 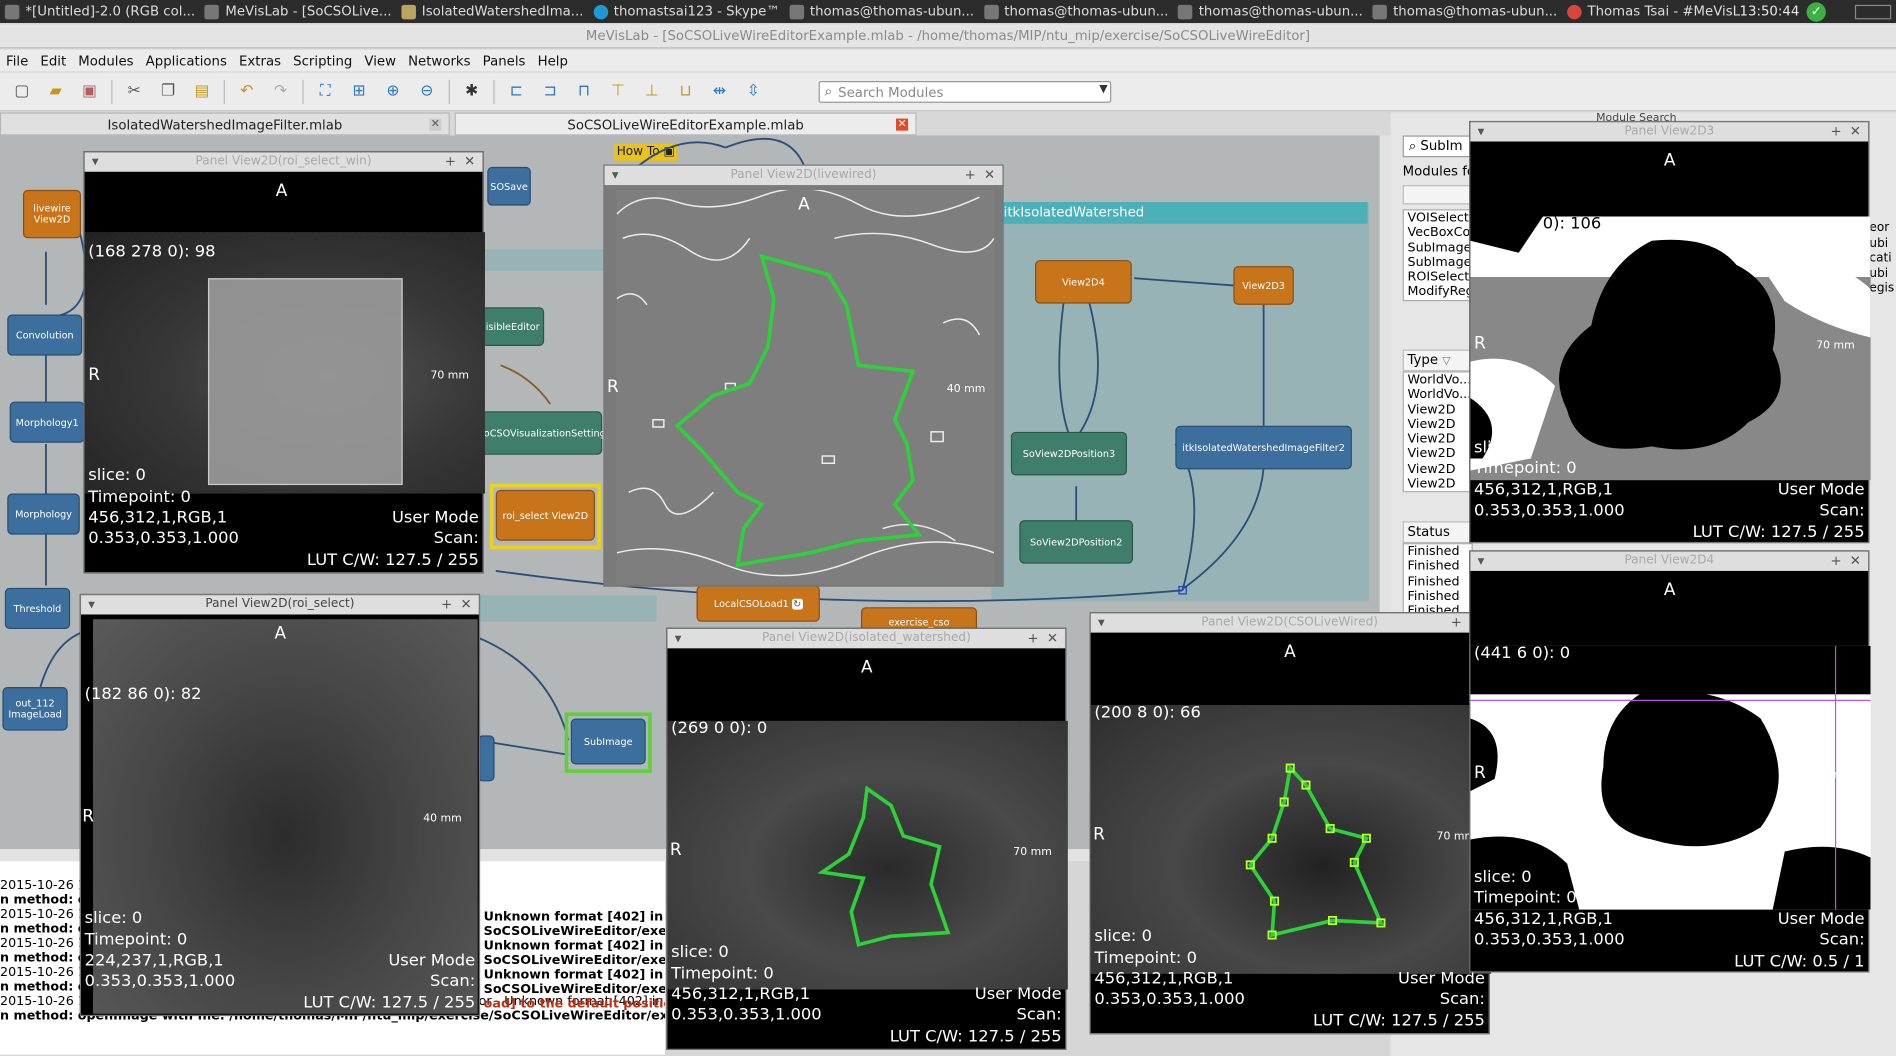 What do you see at coordinates (225, 124) in the screenshot?
I see `tab-isolated-watershed: IsolatedWatershedImageFilter.mlab ✕` at bounding box center [225, 124].